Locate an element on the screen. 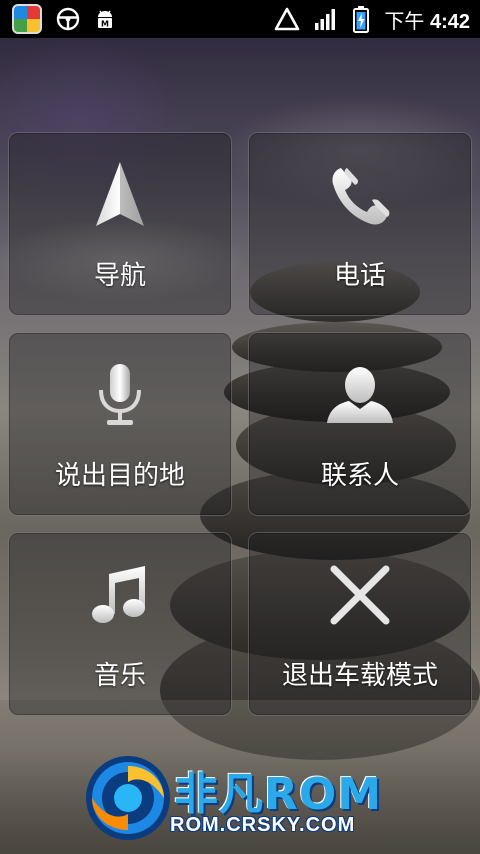  watermark-url: ROM.CRSKY.COM is located at coordinates (263, 825).